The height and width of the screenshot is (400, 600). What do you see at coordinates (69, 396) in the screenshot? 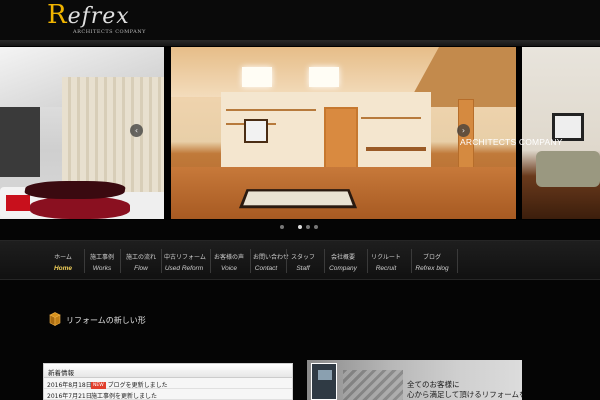
I see `news-date: 2016年7月21日` at bounding box center [69, 396].